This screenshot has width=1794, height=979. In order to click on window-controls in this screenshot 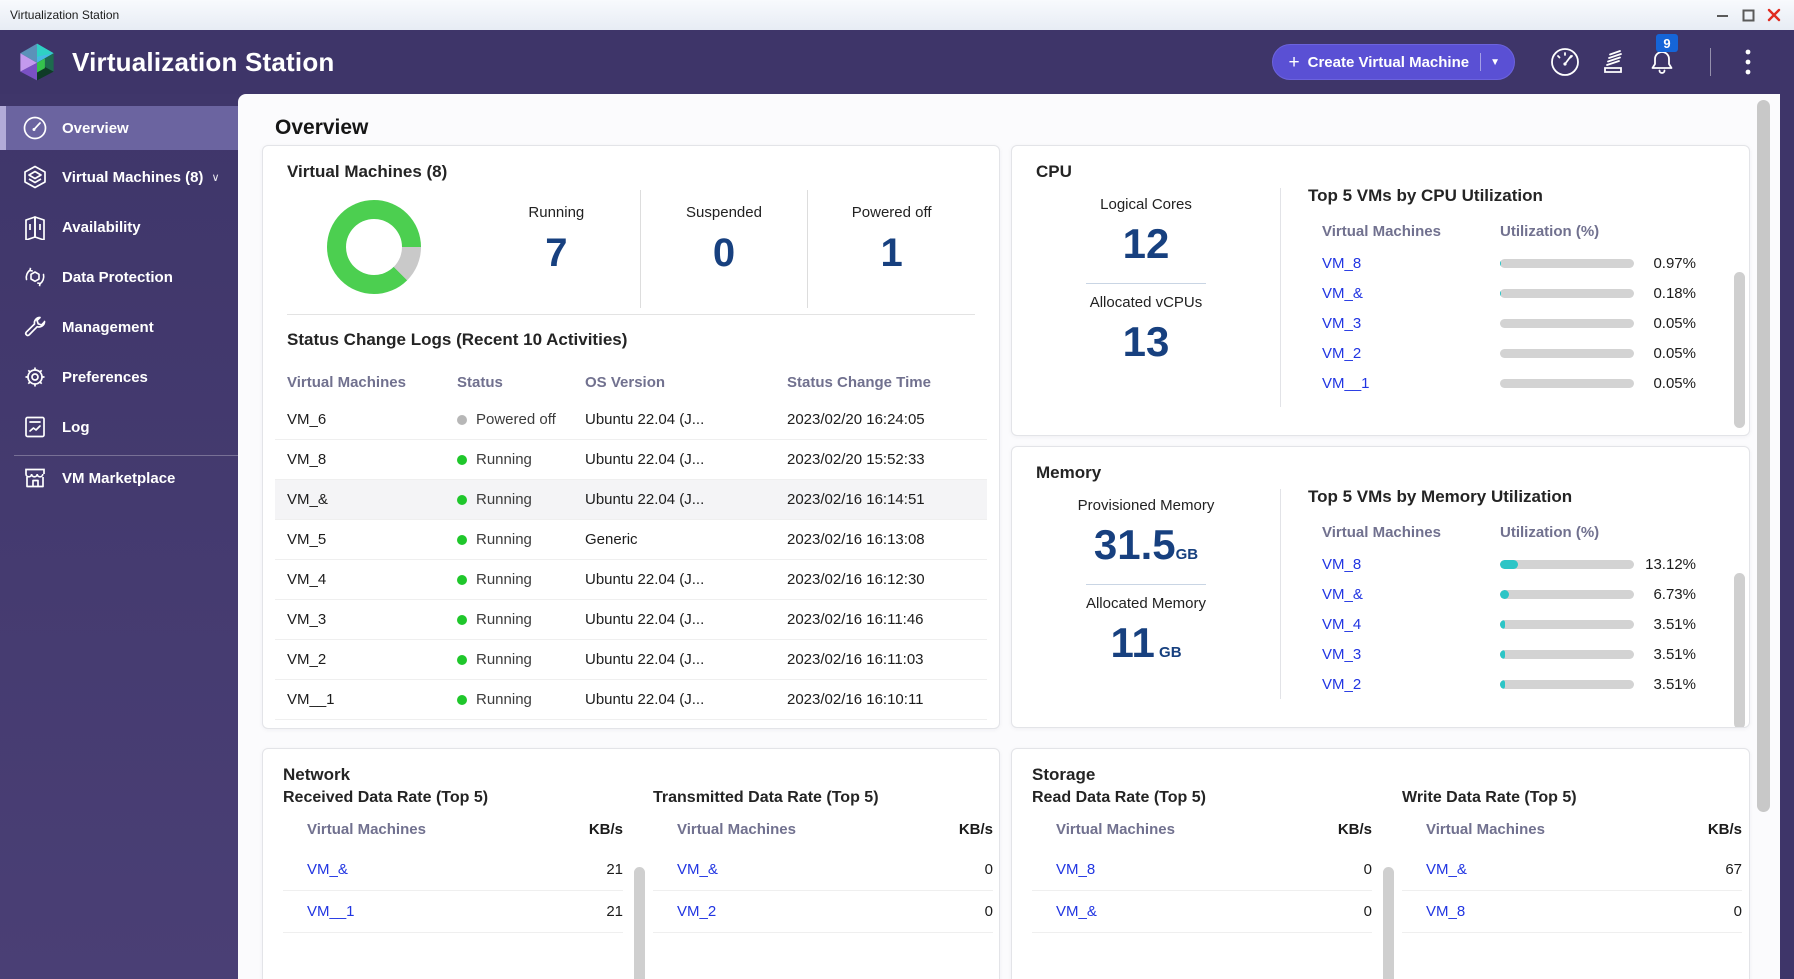, I will do `click(1748, 15)`.